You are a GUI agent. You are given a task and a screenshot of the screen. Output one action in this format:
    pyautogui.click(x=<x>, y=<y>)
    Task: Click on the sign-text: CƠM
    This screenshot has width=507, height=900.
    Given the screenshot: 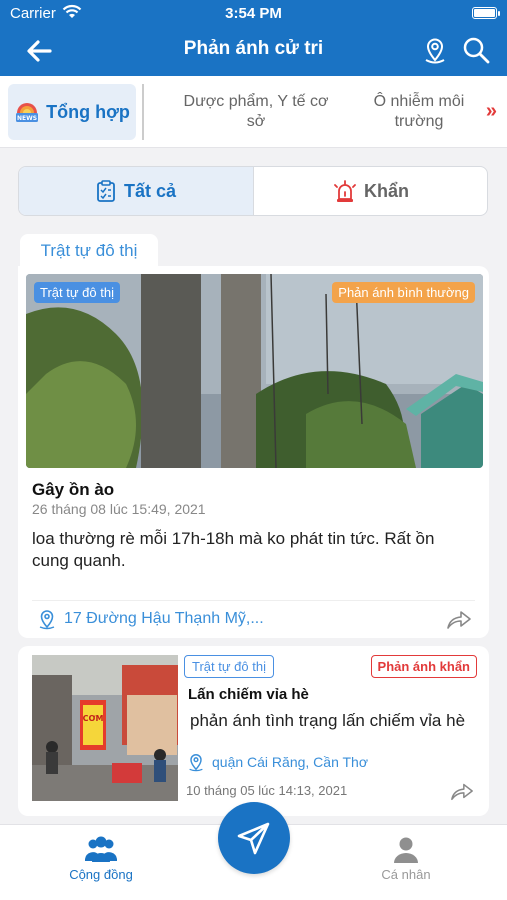 What is the action you would take?
    pyautogui.click(x=93, y=718)
    